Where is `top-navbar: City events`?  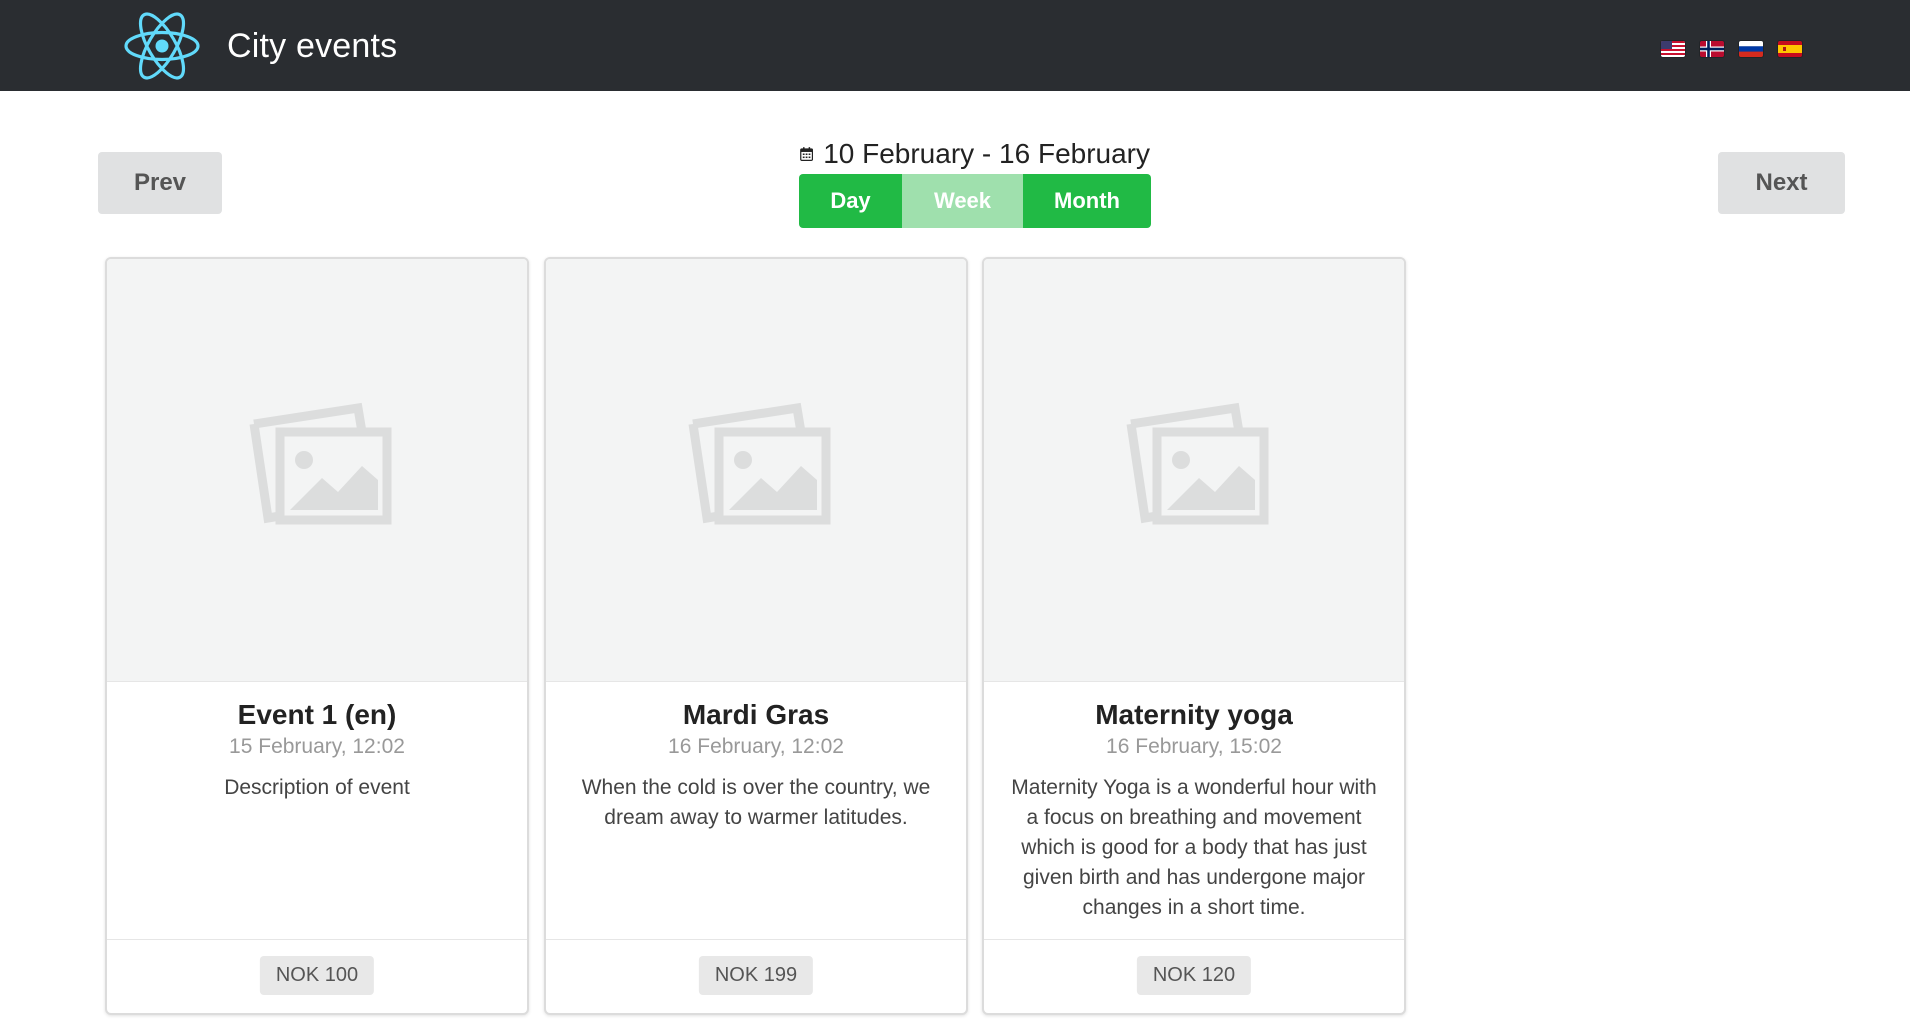
top-navbar: City events is located at coordinates (960, 45).